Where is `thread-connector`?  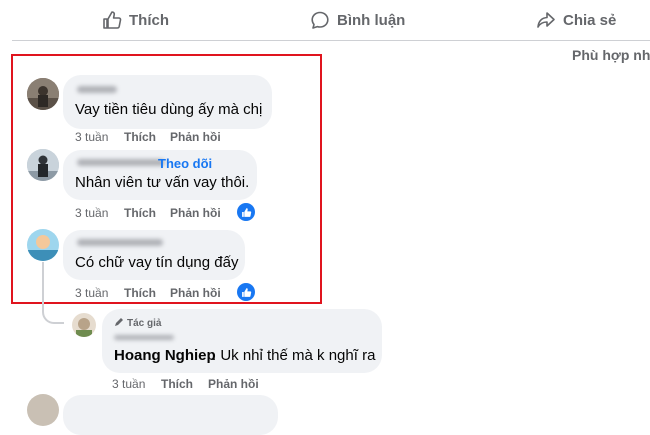 thread-connector is located at coordinates (53, 293).